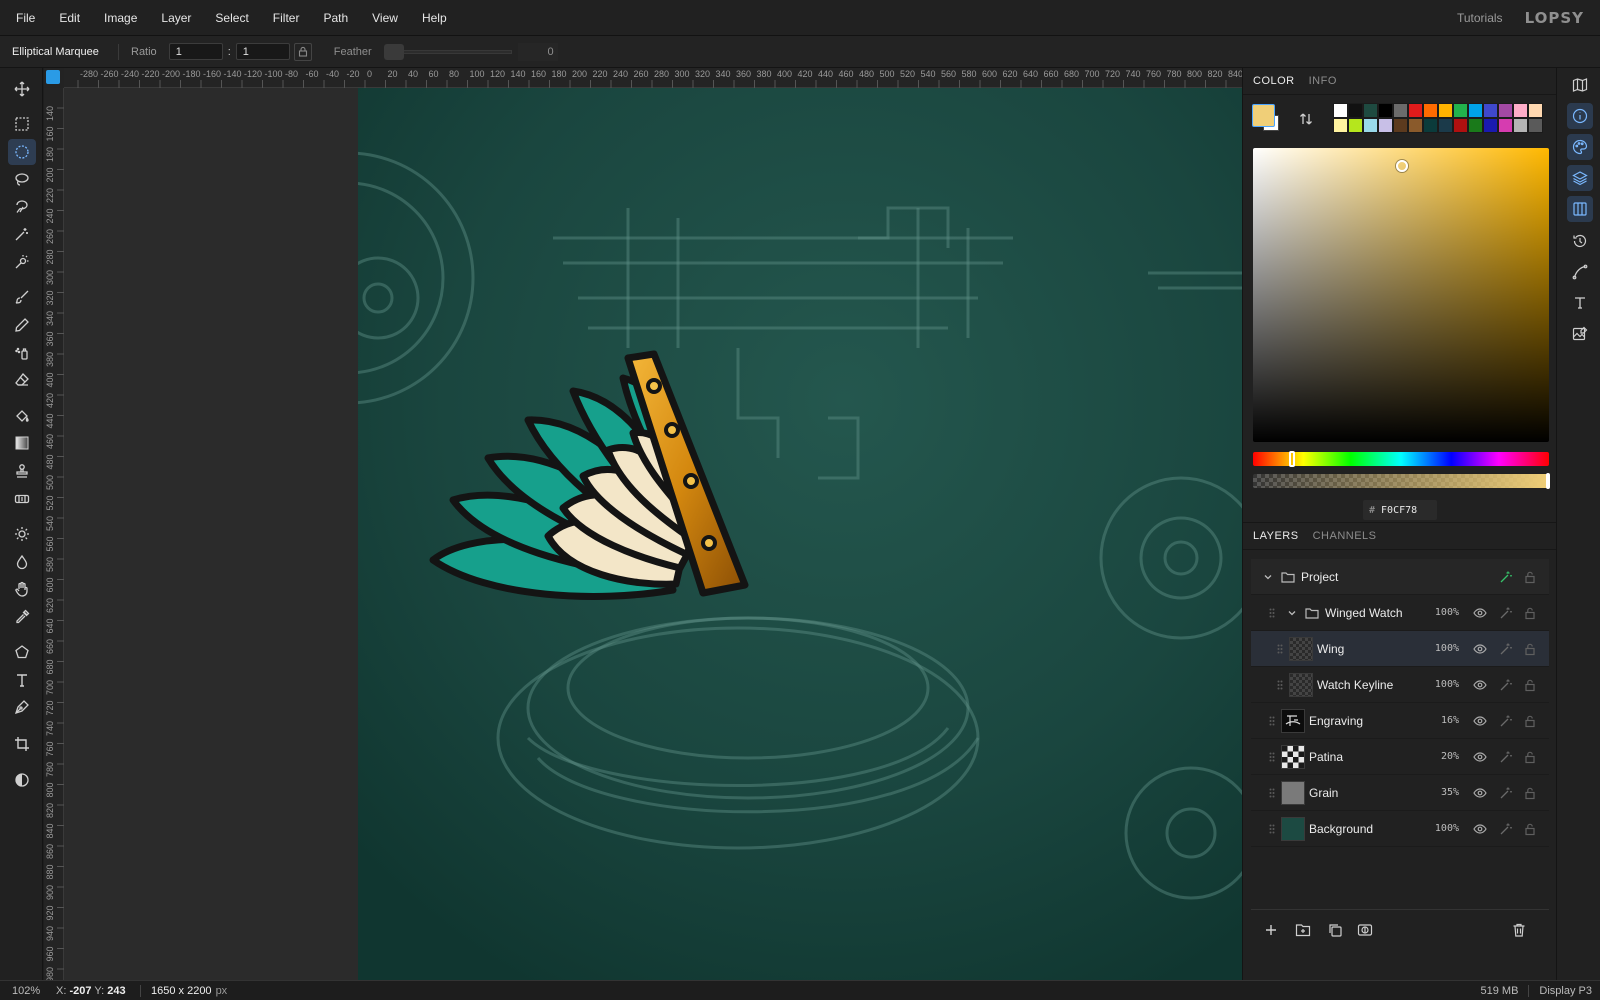 The width and height of the screenshot is (1600, 1000). Describe the element at coordinates (1400, 793) in the screenshot. I see `layer-row-grain: Grain 35%` at that location.